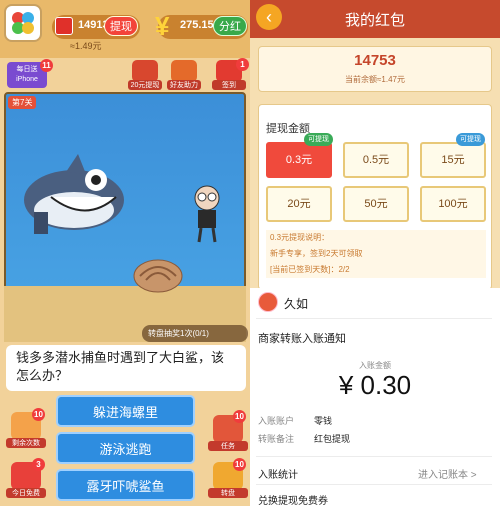 Image resolution: width=500 pixels, height=507 pixels. I want to click on coin-value: ≈1.49元, so click(86, 46).